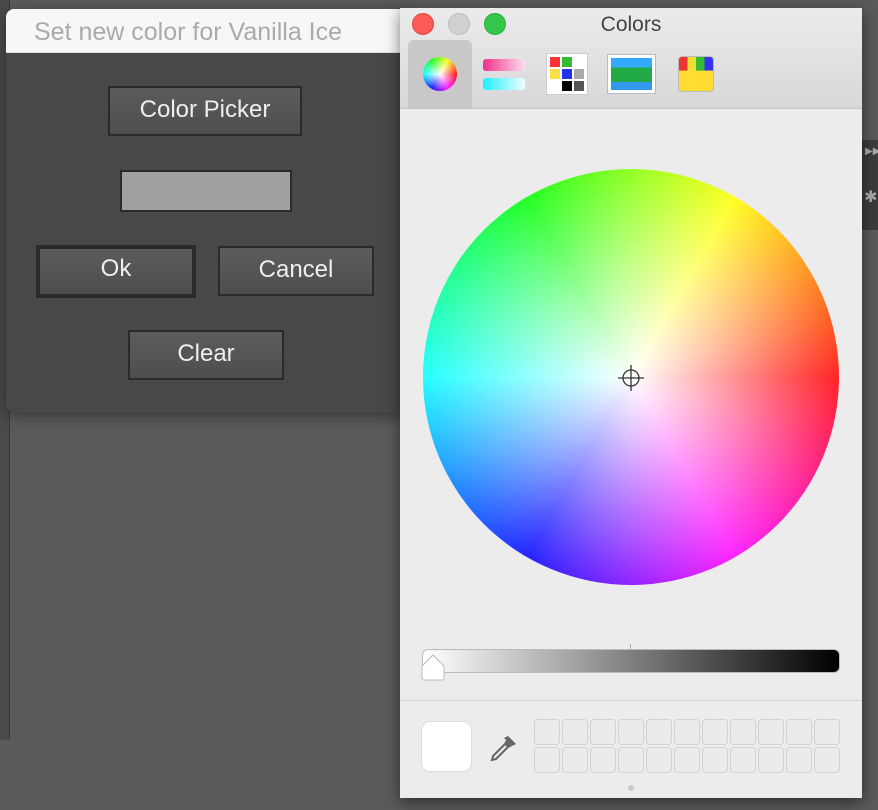 This screenshot has height=810, width=878. I want to click on tab-color-sliders, so click(504, 74).